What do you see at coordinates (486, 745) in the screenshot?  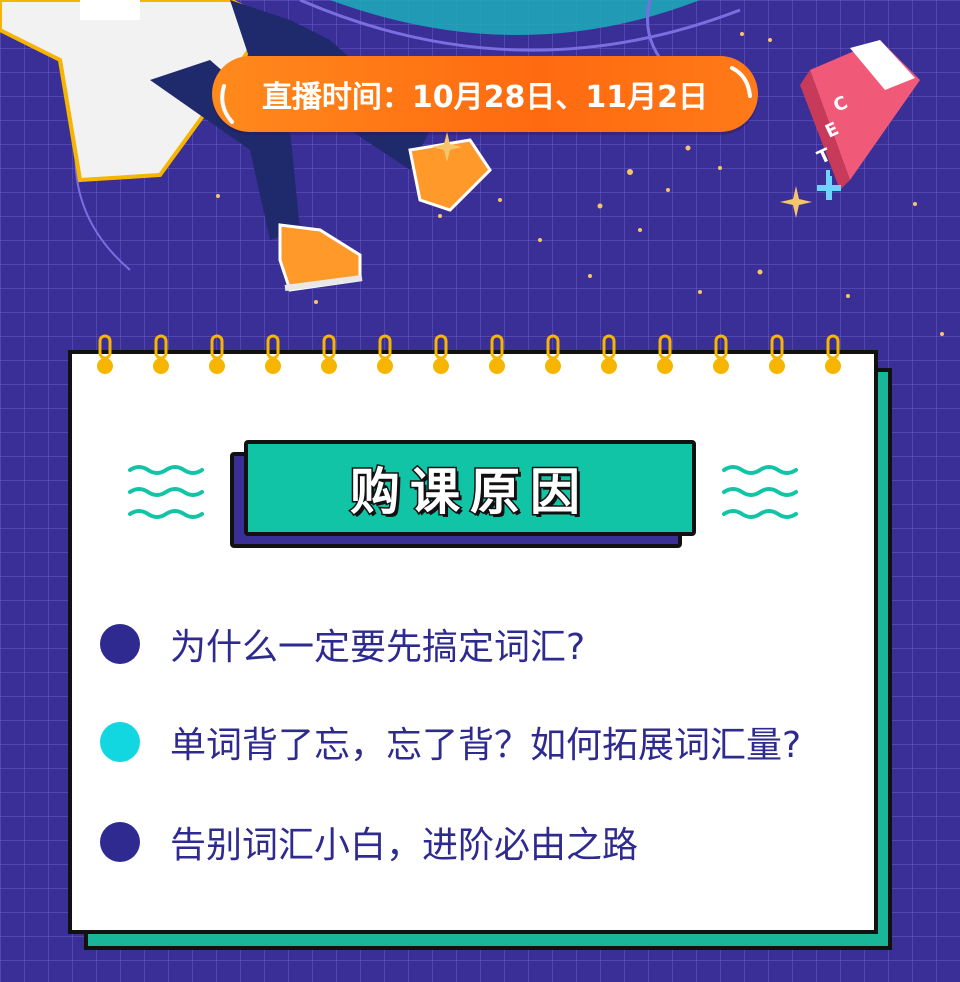 I see `list-item-text: 单词背了忘，忘了背？如何拓展词汇量?` at bounding box center [486, 745].